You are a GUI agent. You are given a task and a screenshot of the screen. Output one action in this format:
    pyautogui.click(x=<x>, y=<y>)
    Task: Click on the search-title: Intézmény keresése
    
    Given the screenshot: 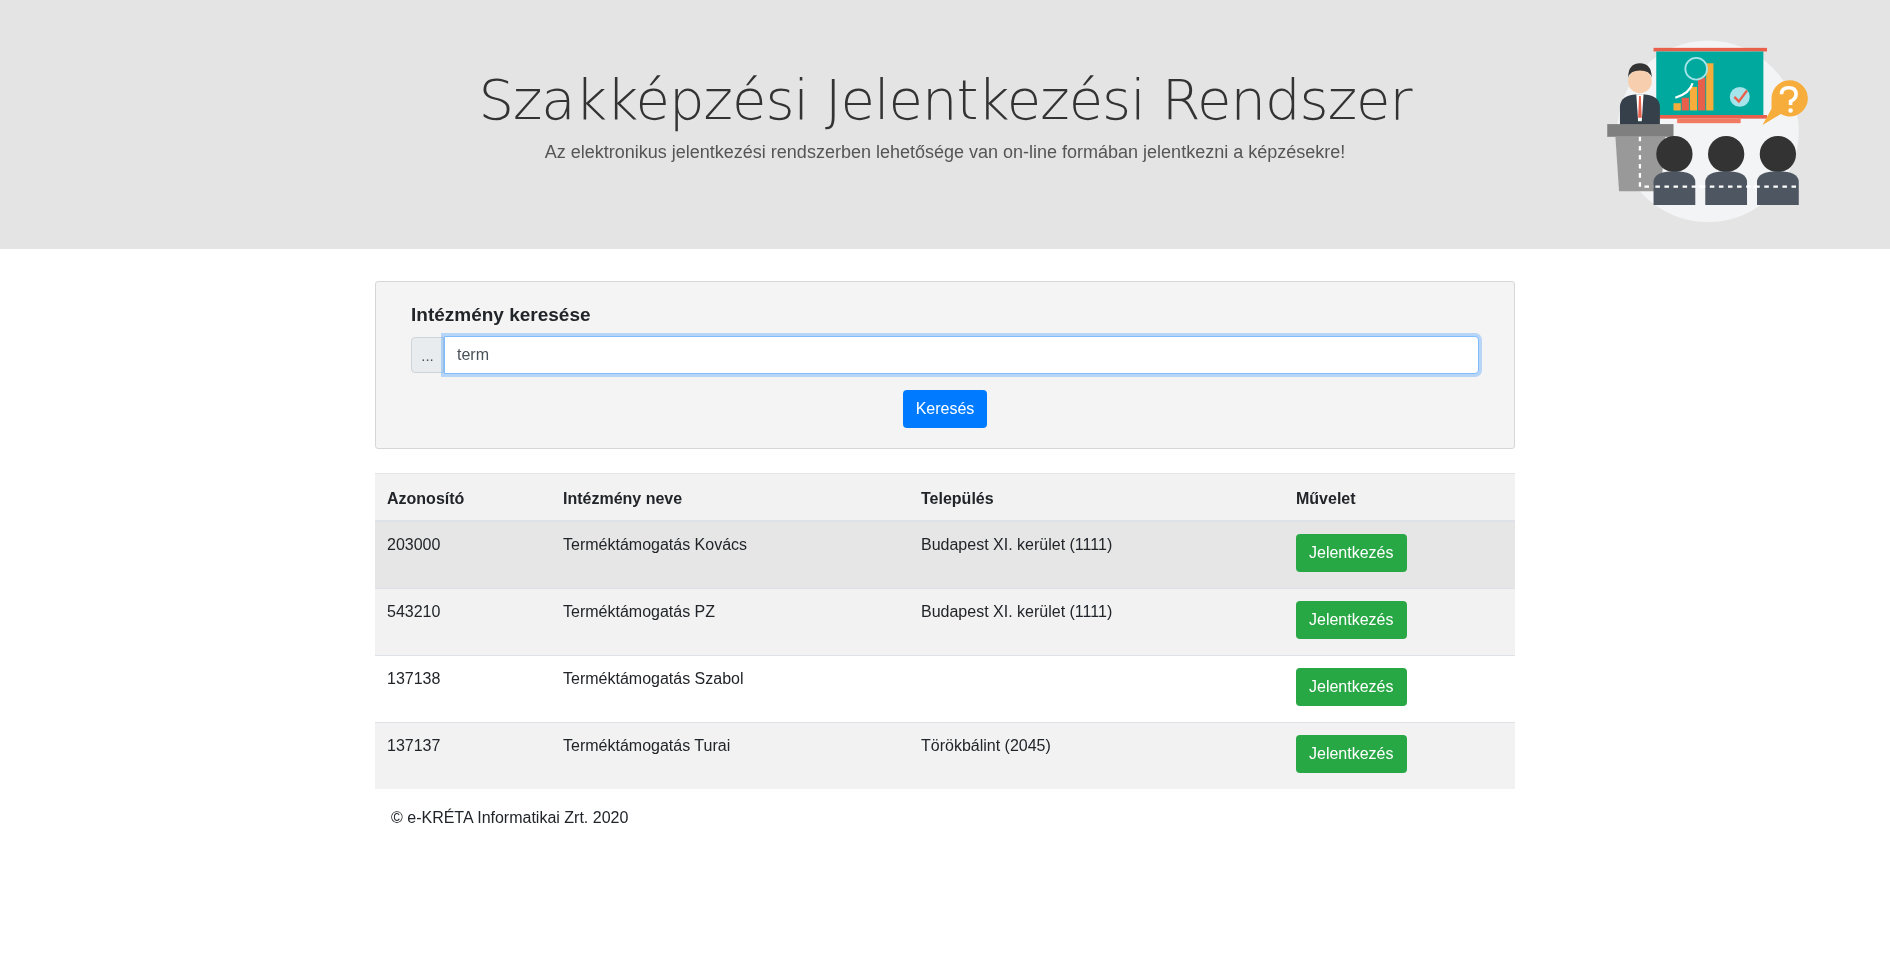 What is the action you would take?
    pyautogui.click(x=501, y=315)
    